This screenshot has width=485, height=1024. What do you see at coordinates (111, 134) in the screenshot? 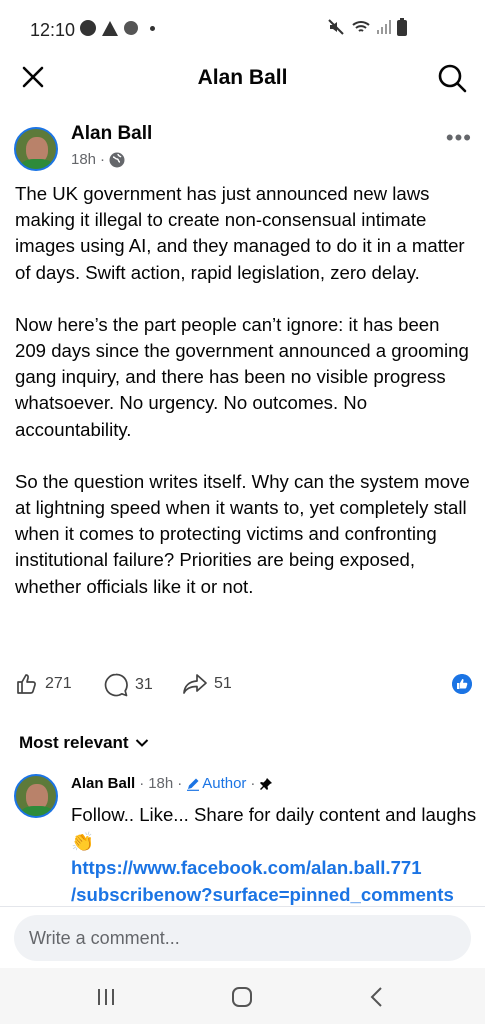
I see `post-author-name: Alan Ball` at bounding box center [111, 134].